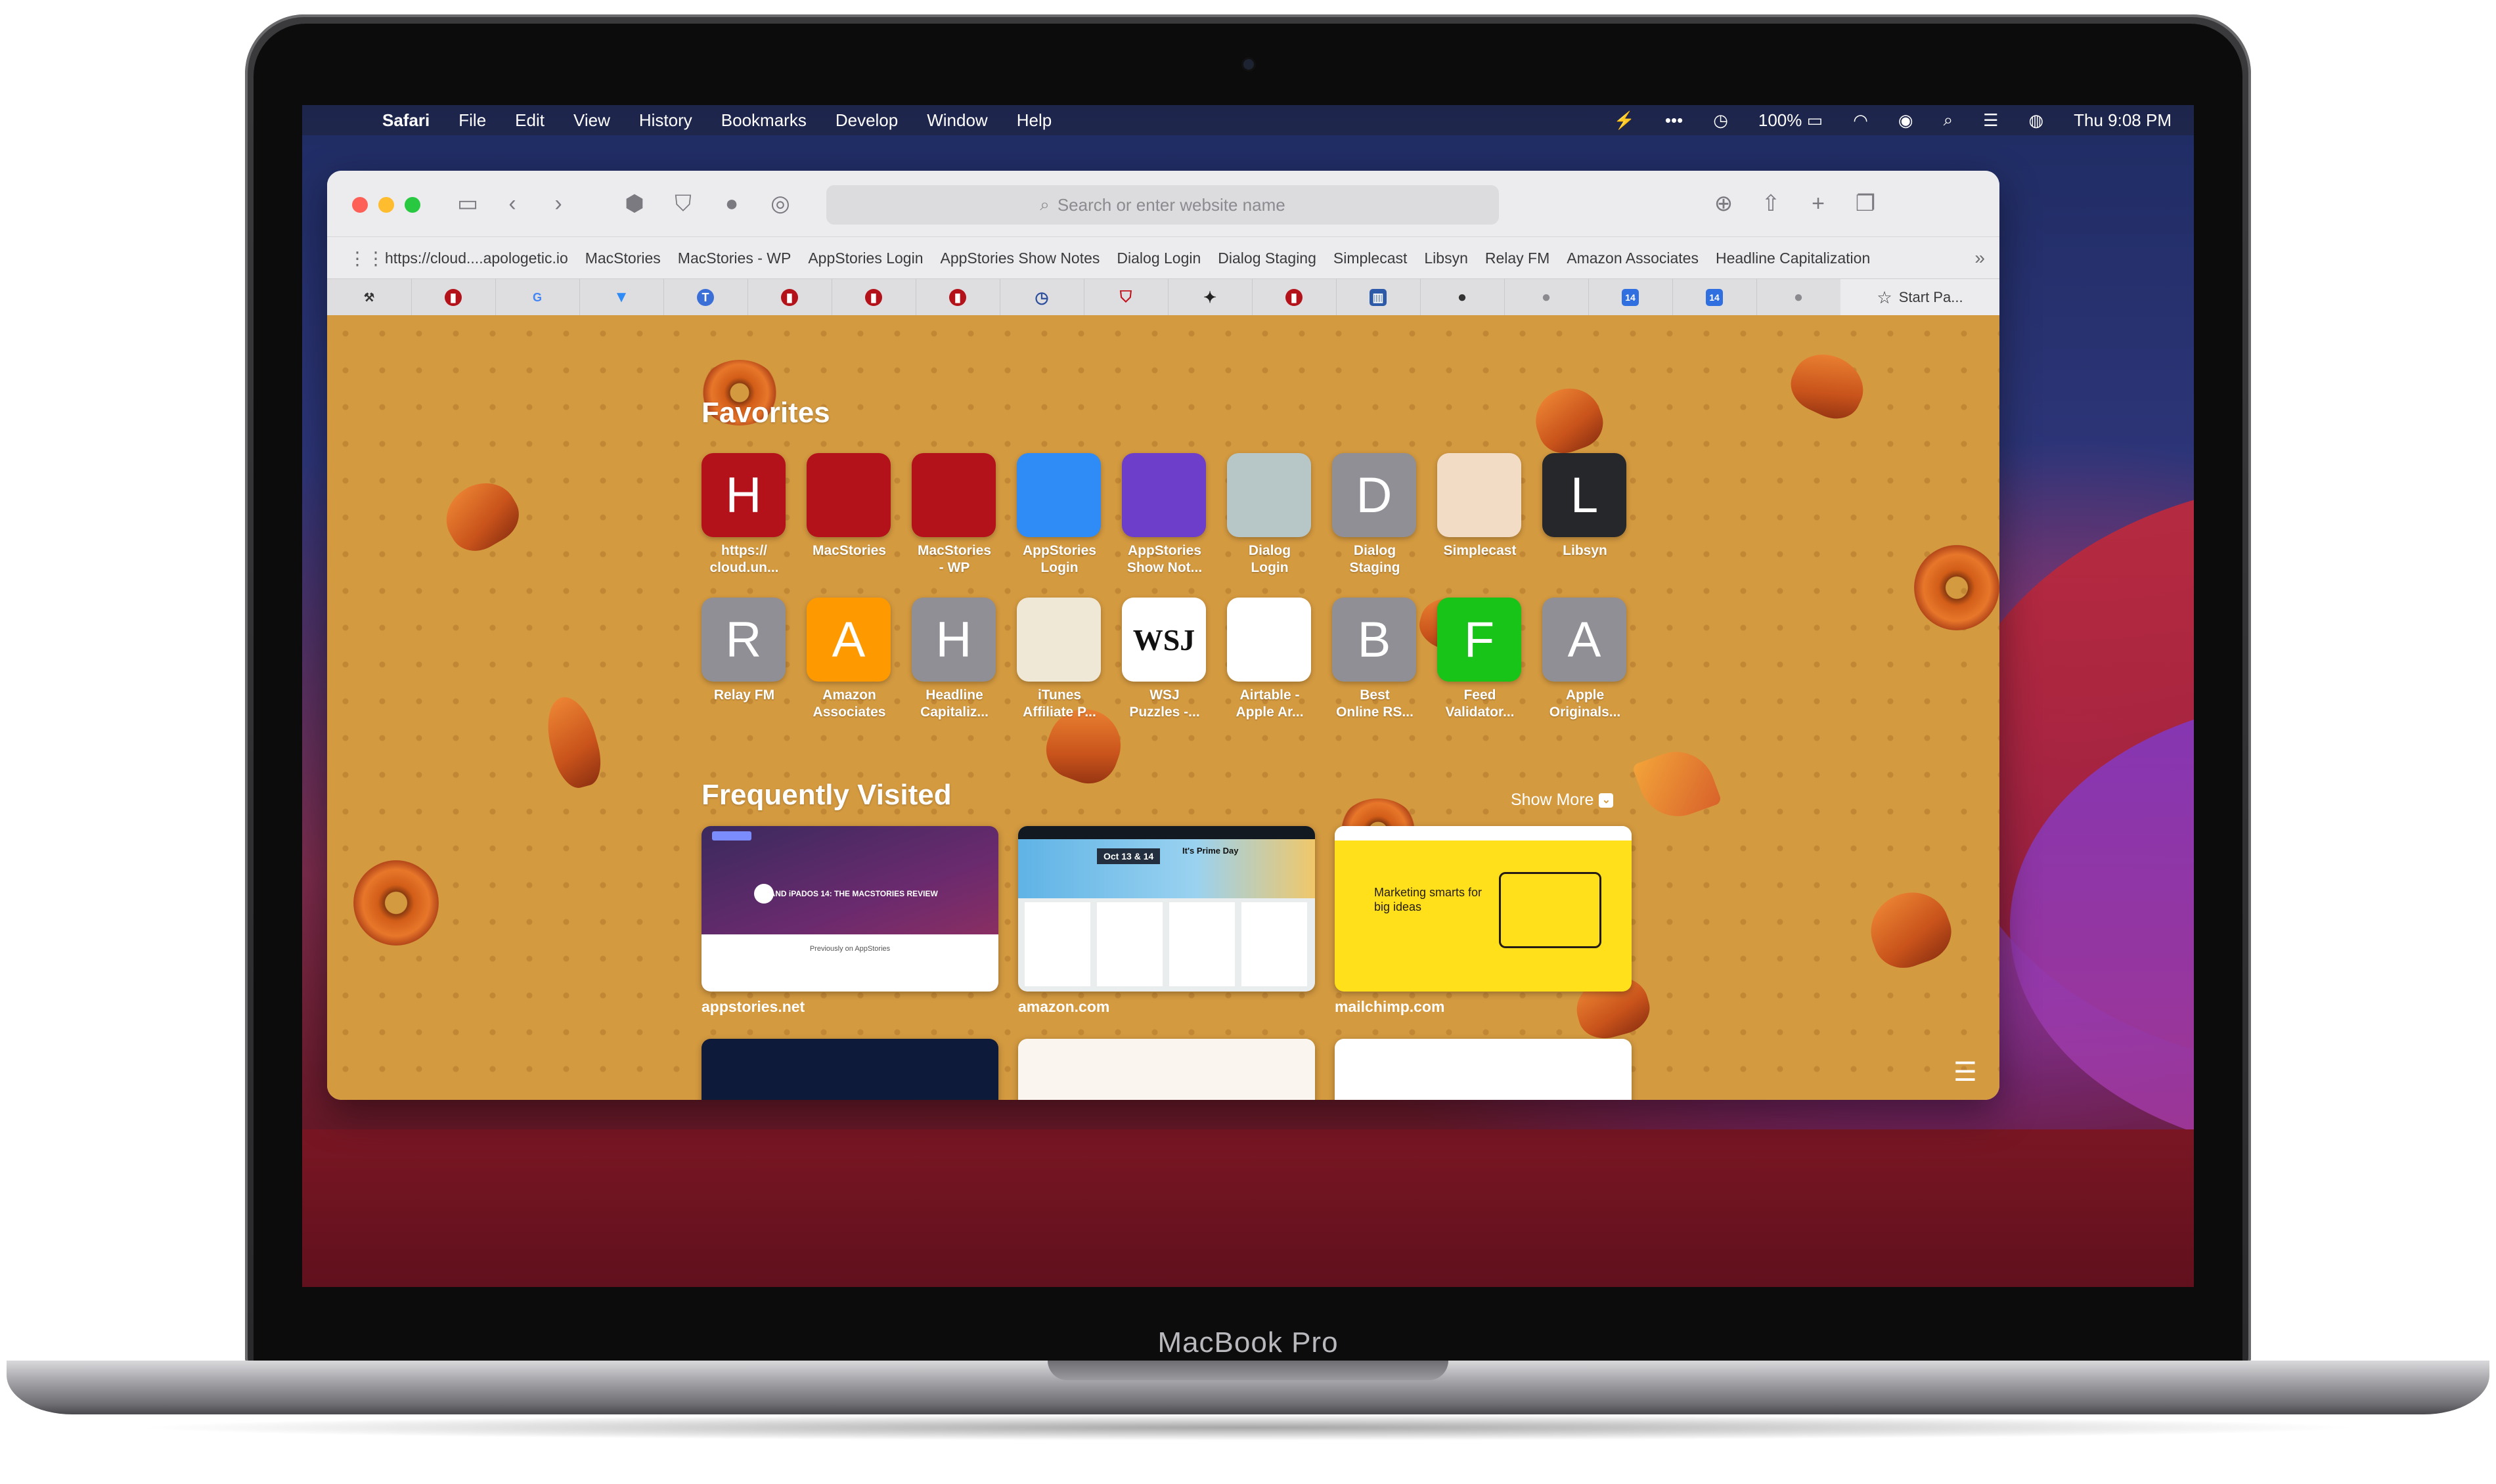 Image resolution: width=2496 pixels, height=1484 pixels. What do you see at coordinates (731, 203) in the screenshot?
I see `grammarly-icon: ●` at bounding box center [731, 203].